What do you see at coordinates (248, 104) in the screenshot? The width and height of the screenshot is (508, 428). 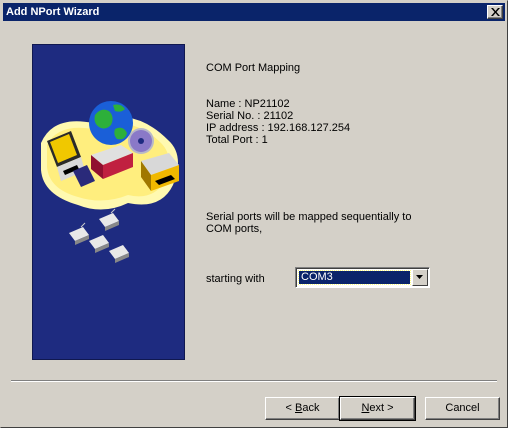 I see `device-name: Name : NP21102` at bounding box center [248, 104].